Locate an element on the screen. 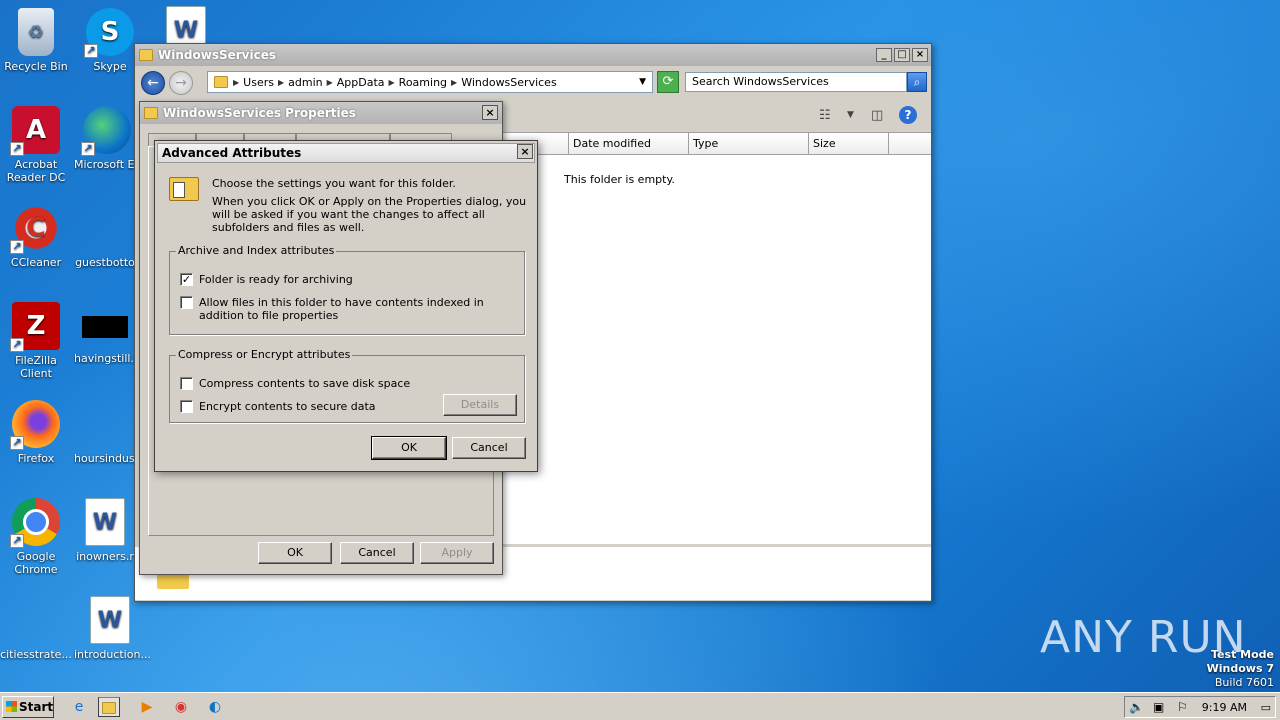 This screenshot has height=720, width=1280. minimize-button: _ is located at coordinates (884, 55).